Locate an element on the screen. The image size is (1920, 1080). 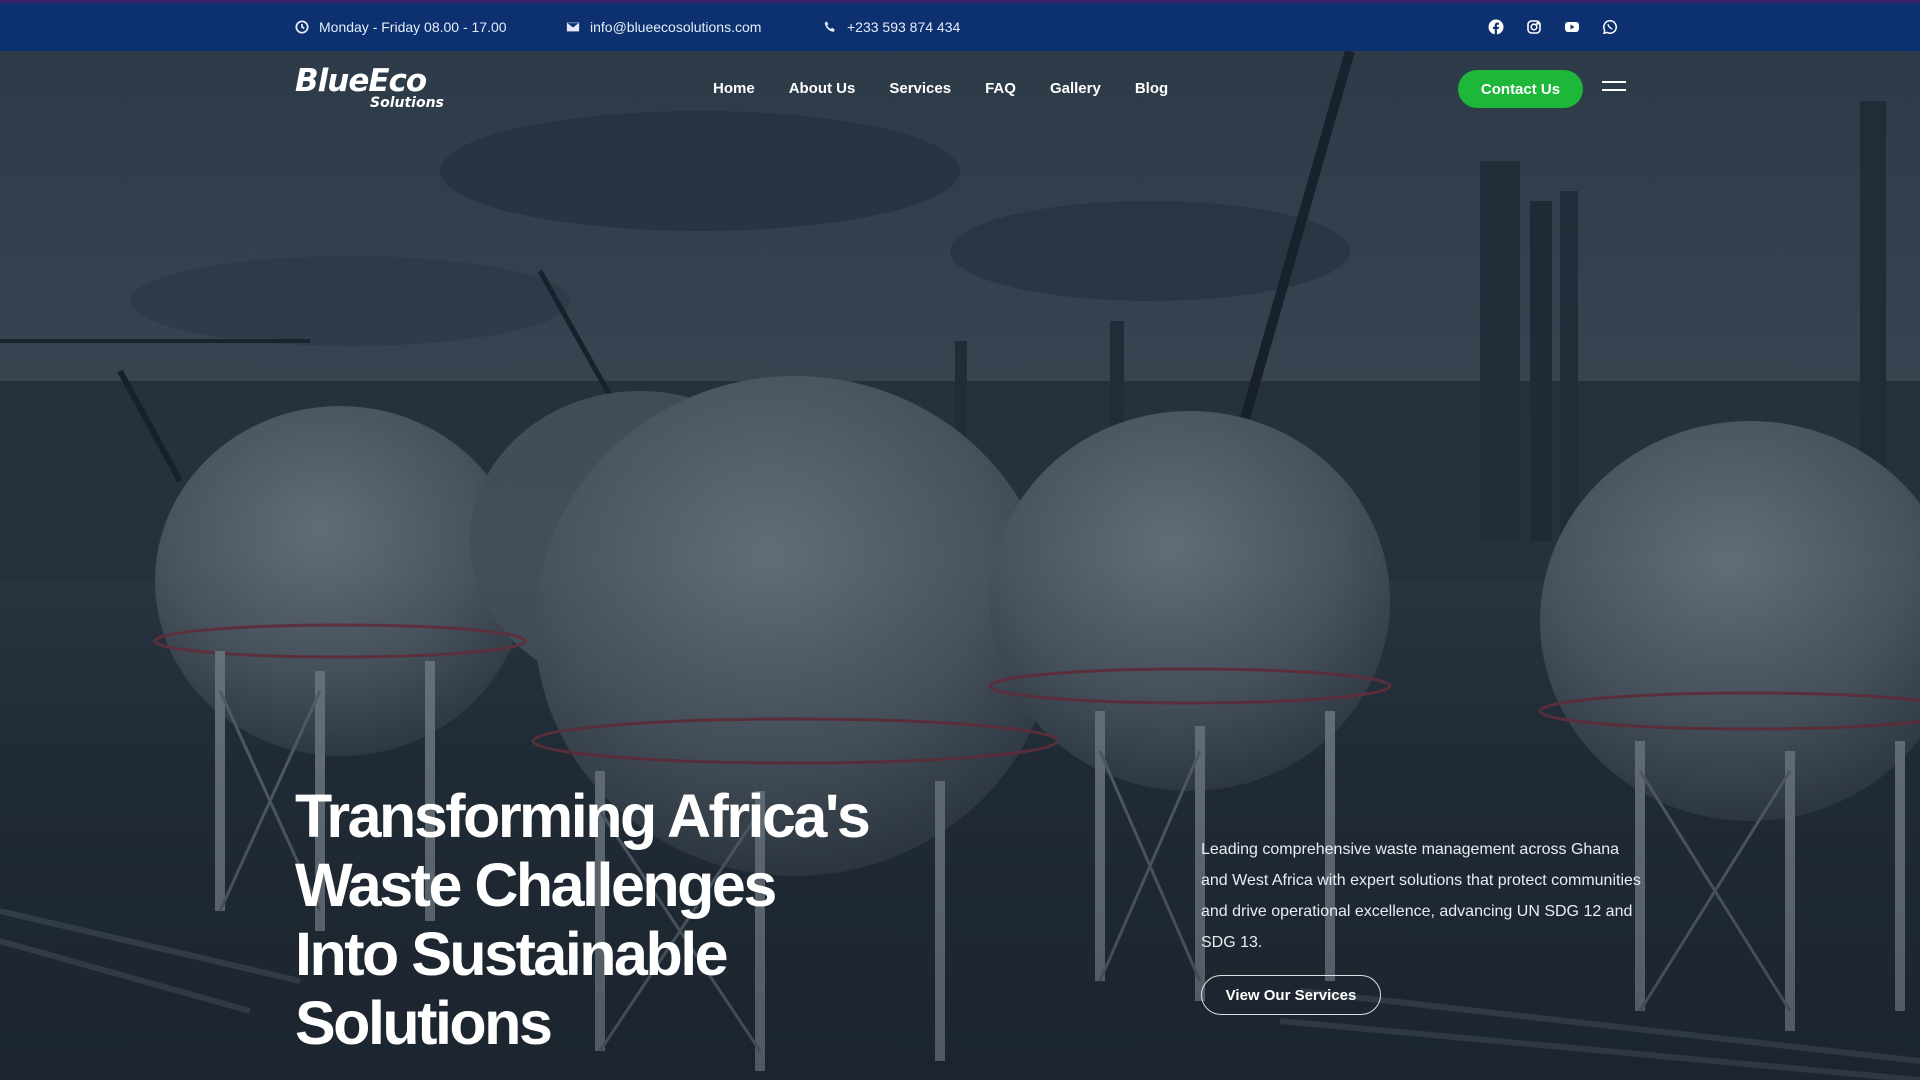
headline-line: Waste Challenges is located at coordinates (536, 885).